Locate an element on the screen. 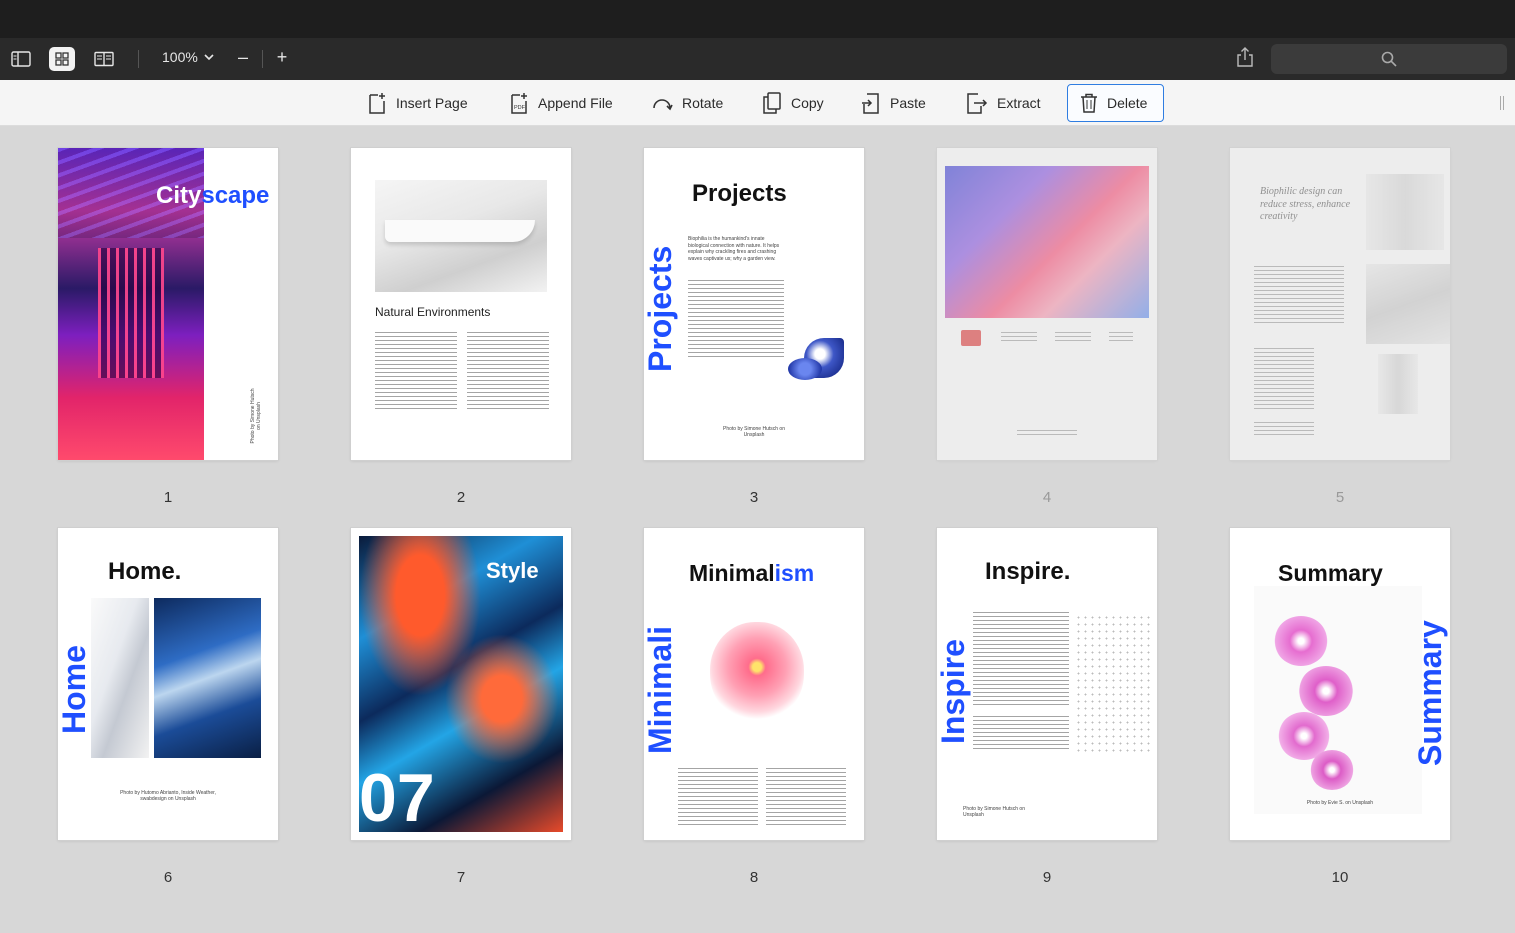  two-page-view-button is located at coordinates (104, 59).